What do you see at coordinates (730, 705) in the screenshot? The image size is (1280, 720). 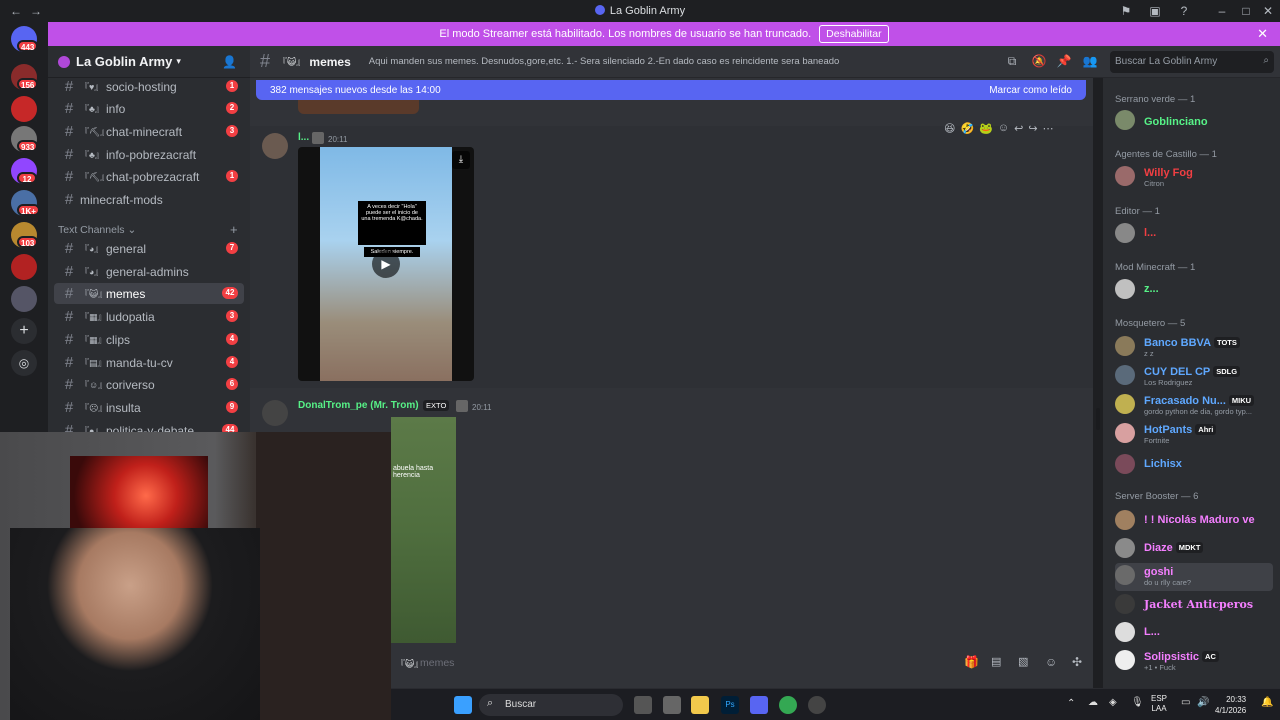 I see `photoshop-icon: Ps` at bounding box center [730, 705].